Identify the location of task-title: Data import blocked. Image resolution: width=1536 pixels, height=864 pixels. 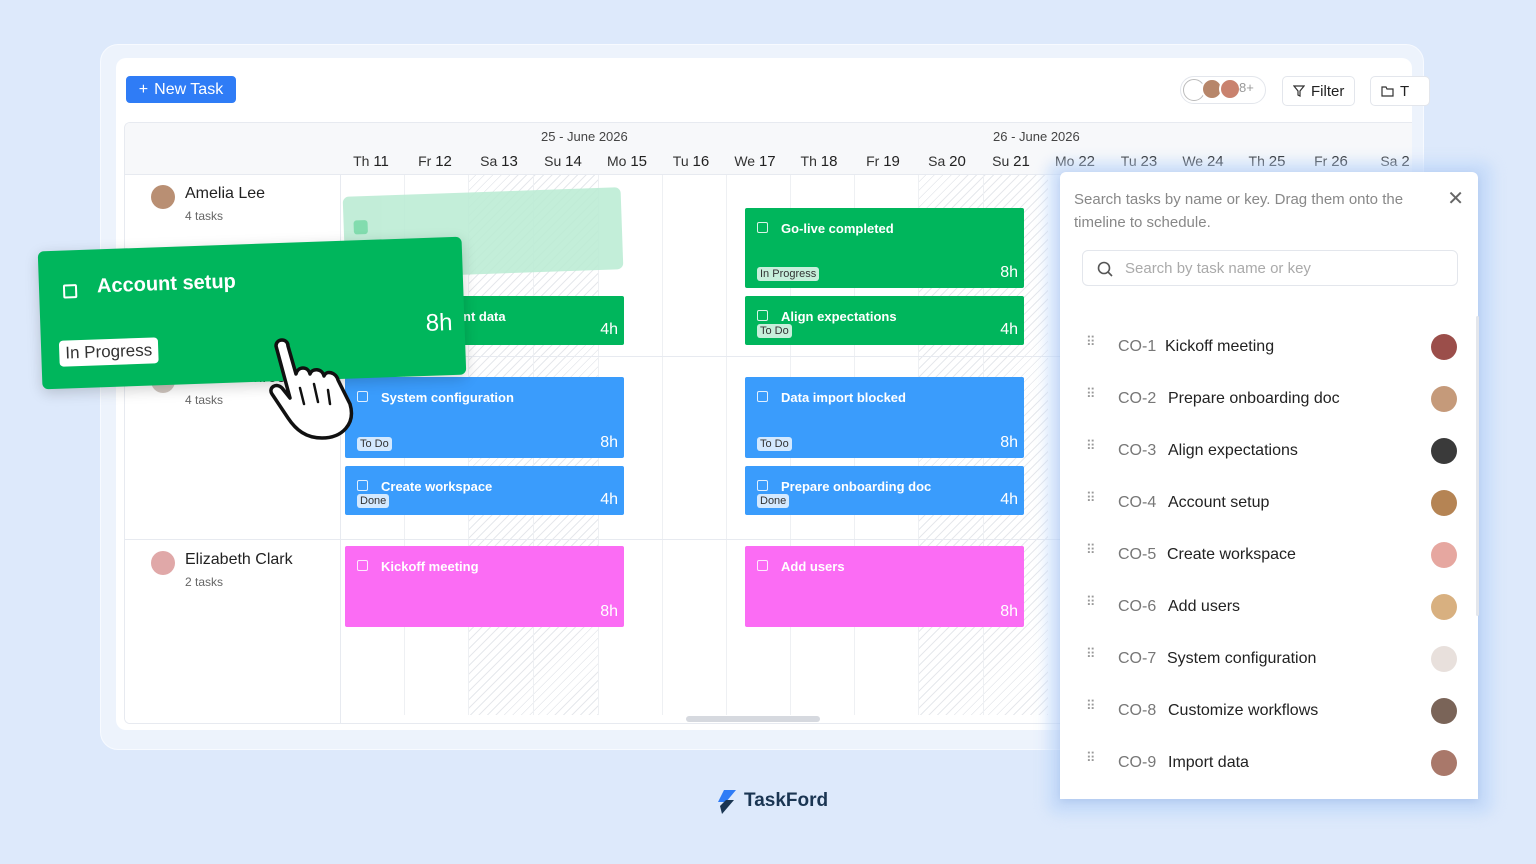
(843, 397).